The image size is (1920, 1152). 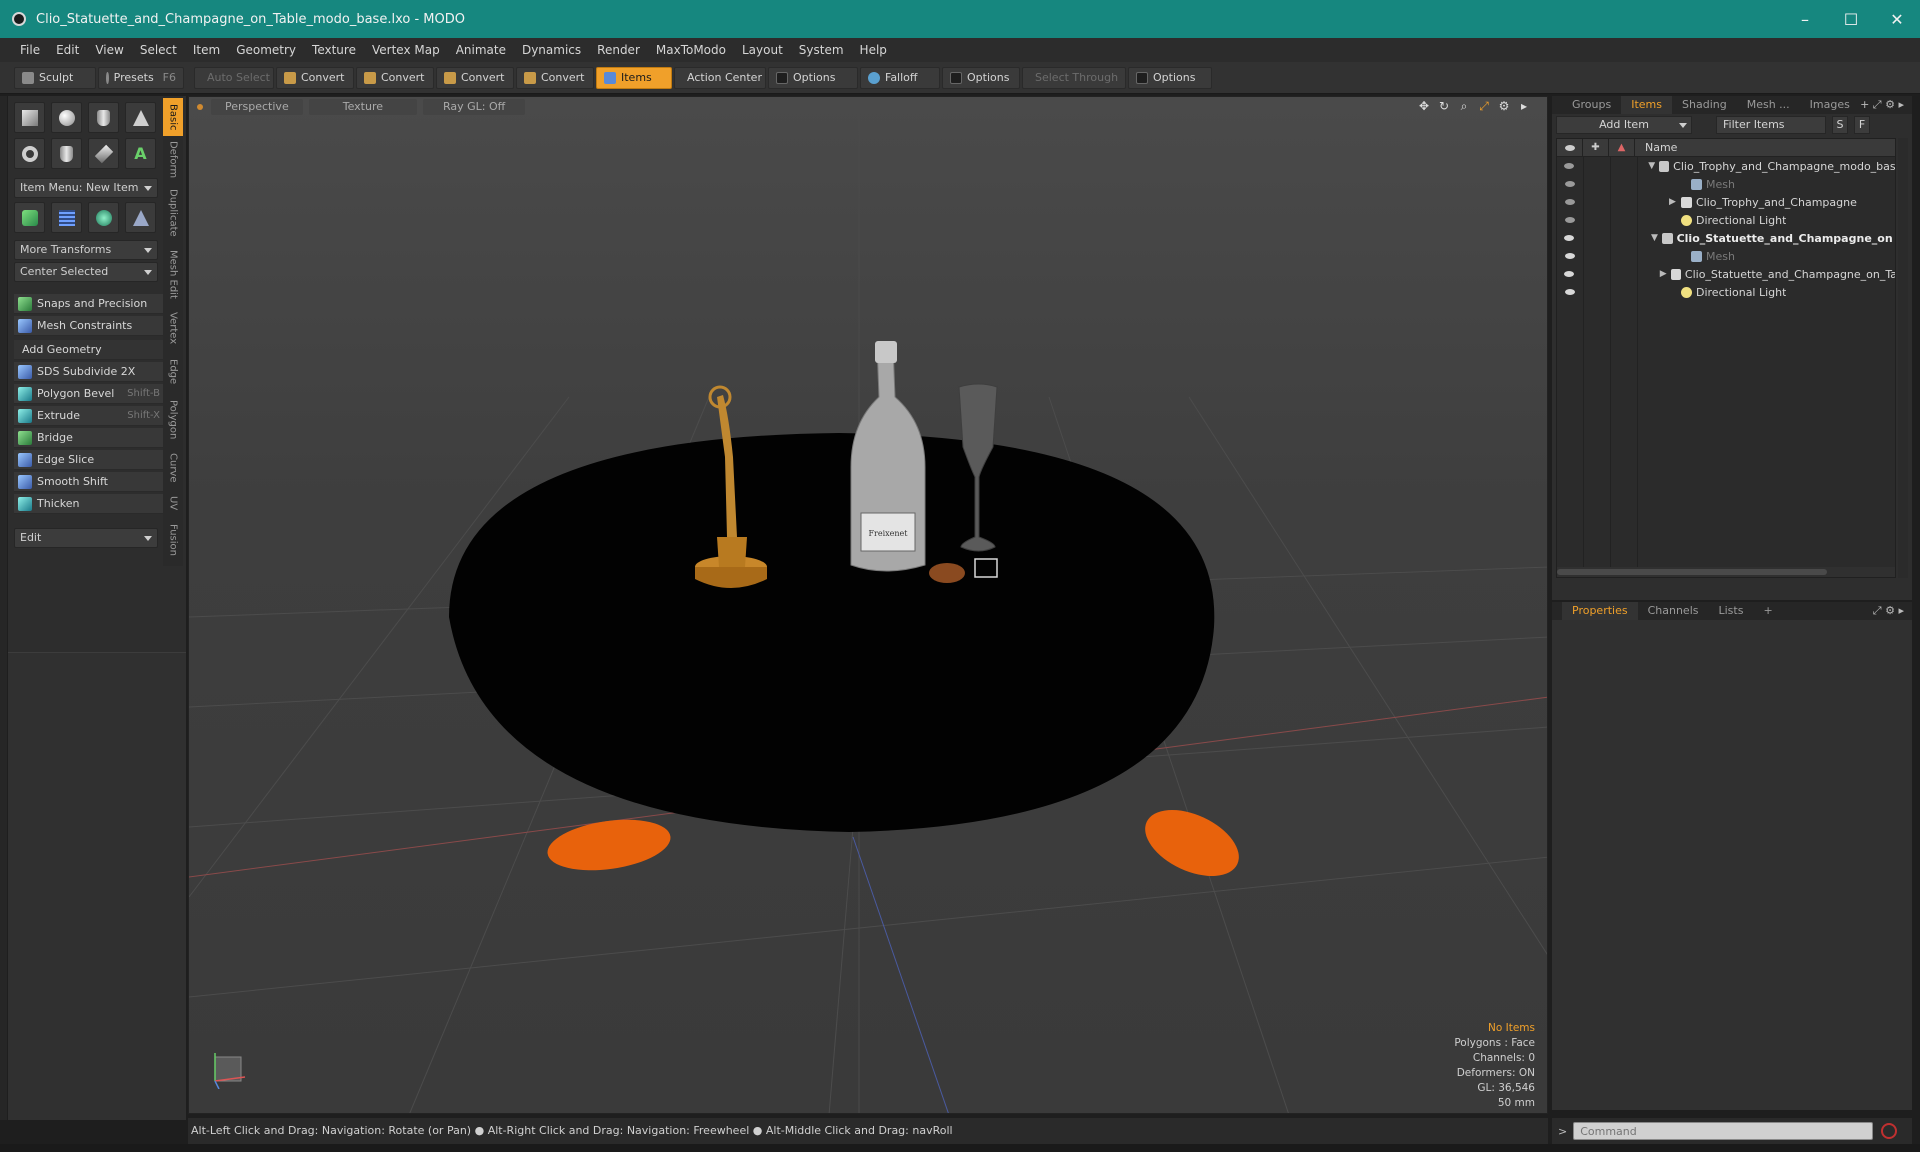 I want to click on shading-texture-tab: Texture, so click(x=362, y=107).